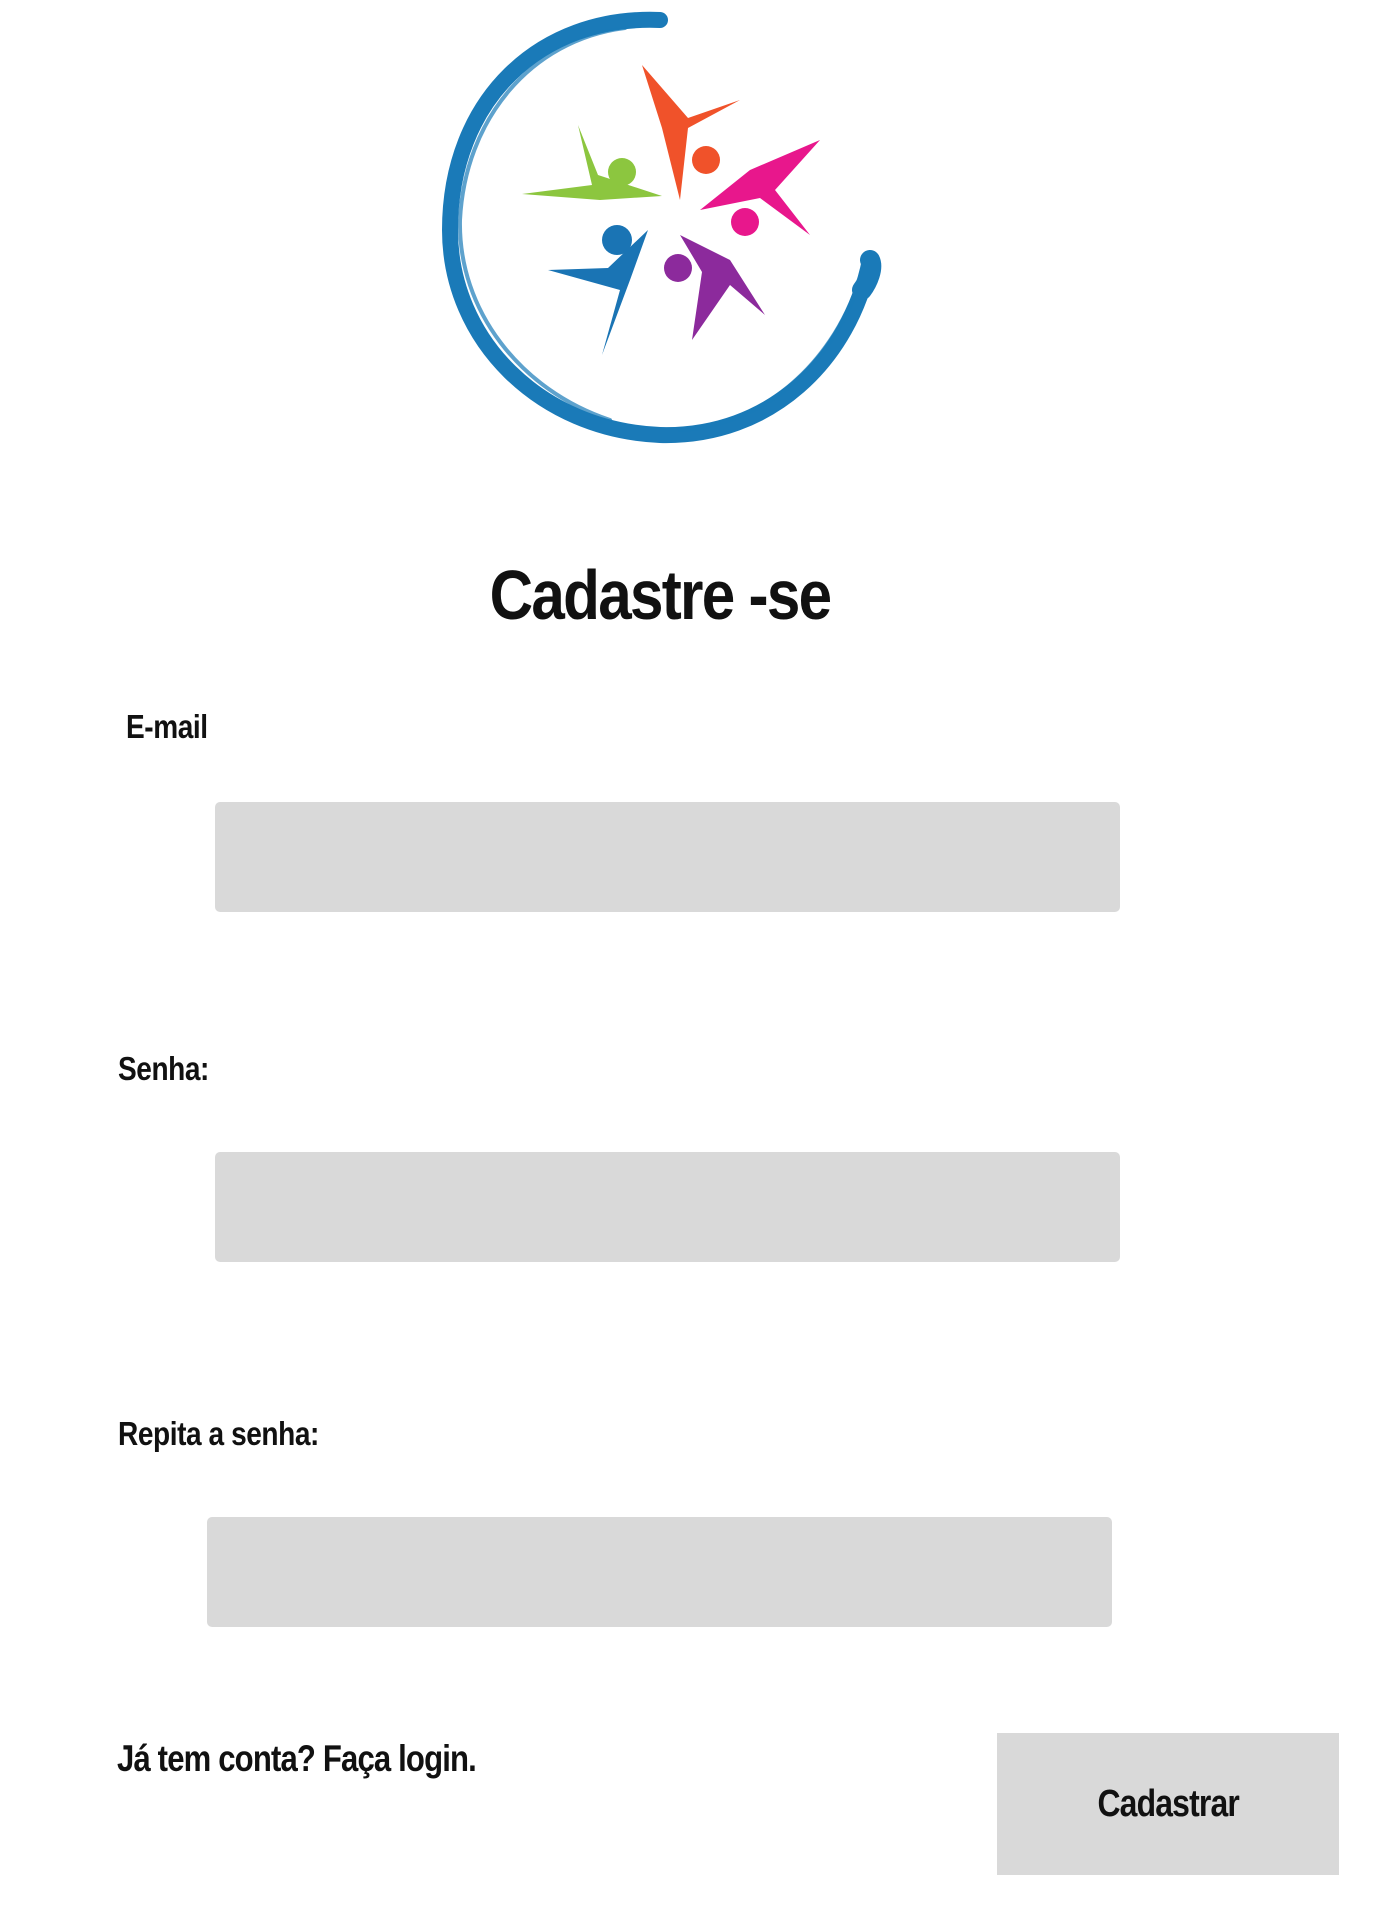 This screenshot has width=1380, height=1919. I want to click on register-button: Cadastrar, so click(1168, 1804).